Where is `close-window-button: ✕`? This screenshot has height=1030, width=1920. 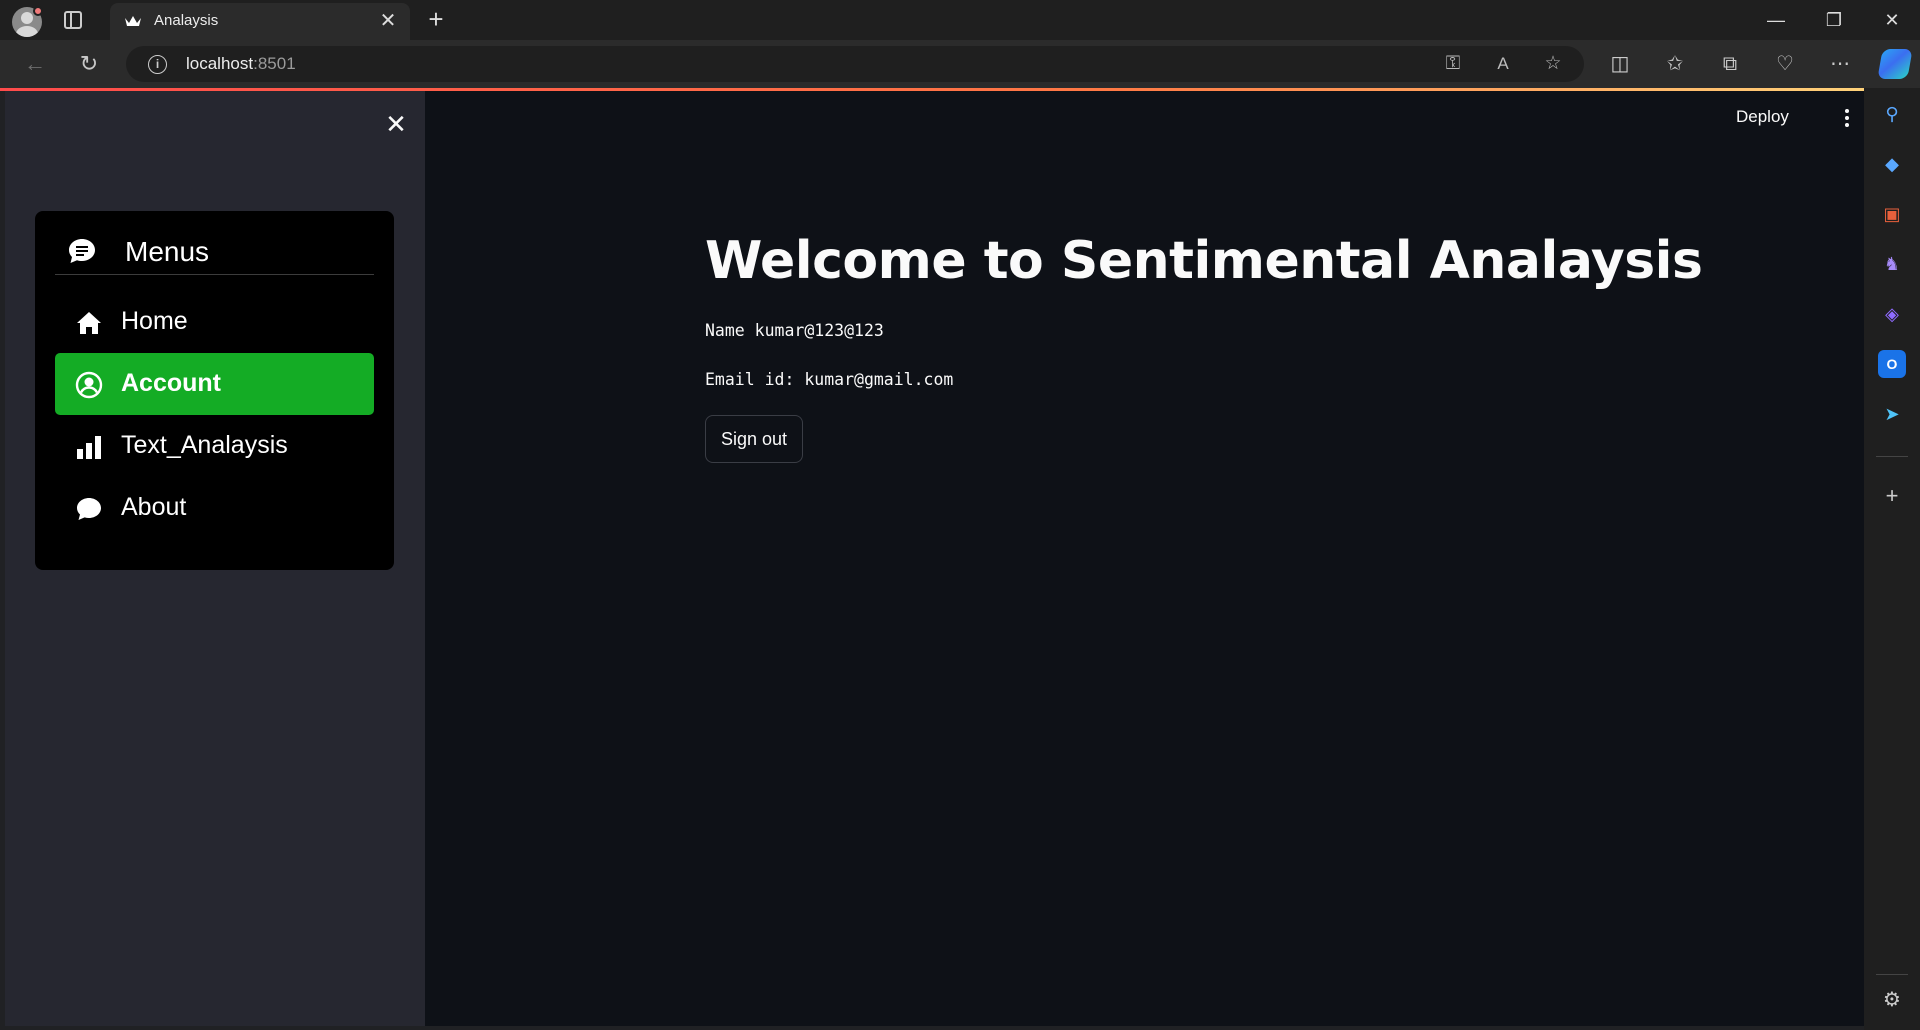 close-window-button: ✕ is located at coordinates (1892, 20).